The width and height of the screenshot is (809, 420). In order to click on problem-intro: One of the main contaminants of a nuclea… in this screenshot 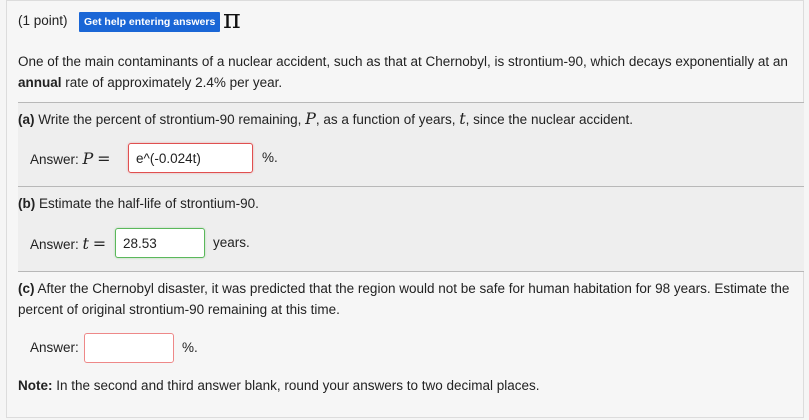, I will do `click(403, 72)`.